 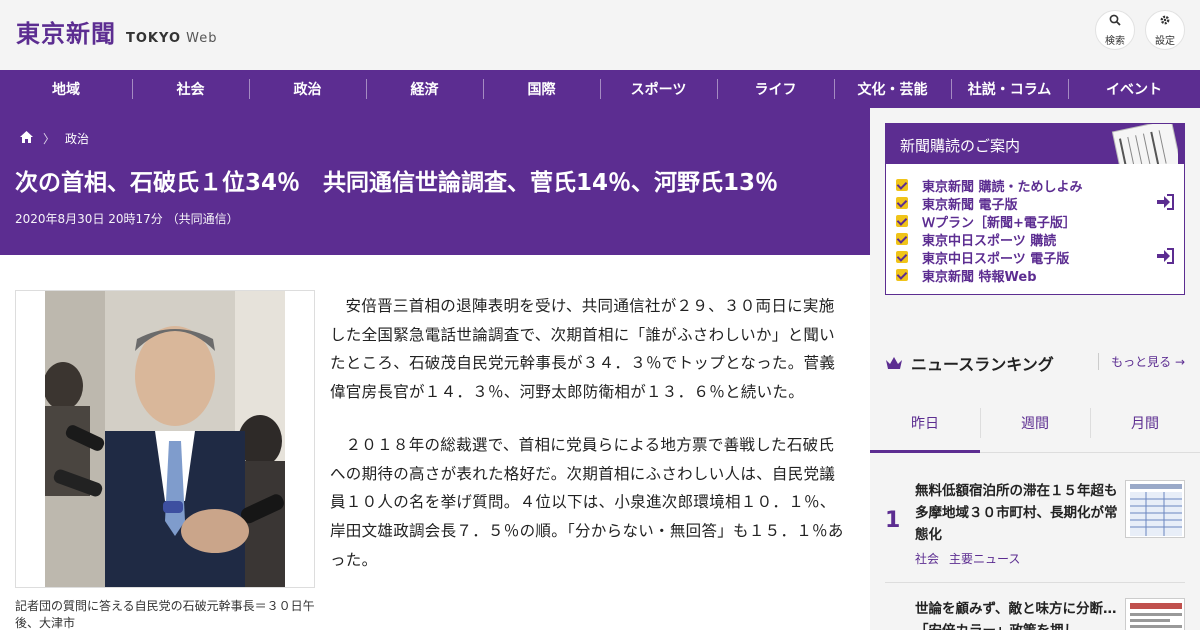 I want to click on ranking-item-title: 世論を顧みず、敵と味方に分断…「安倍カラー」政策を押し, so click(x=1017, y=614).